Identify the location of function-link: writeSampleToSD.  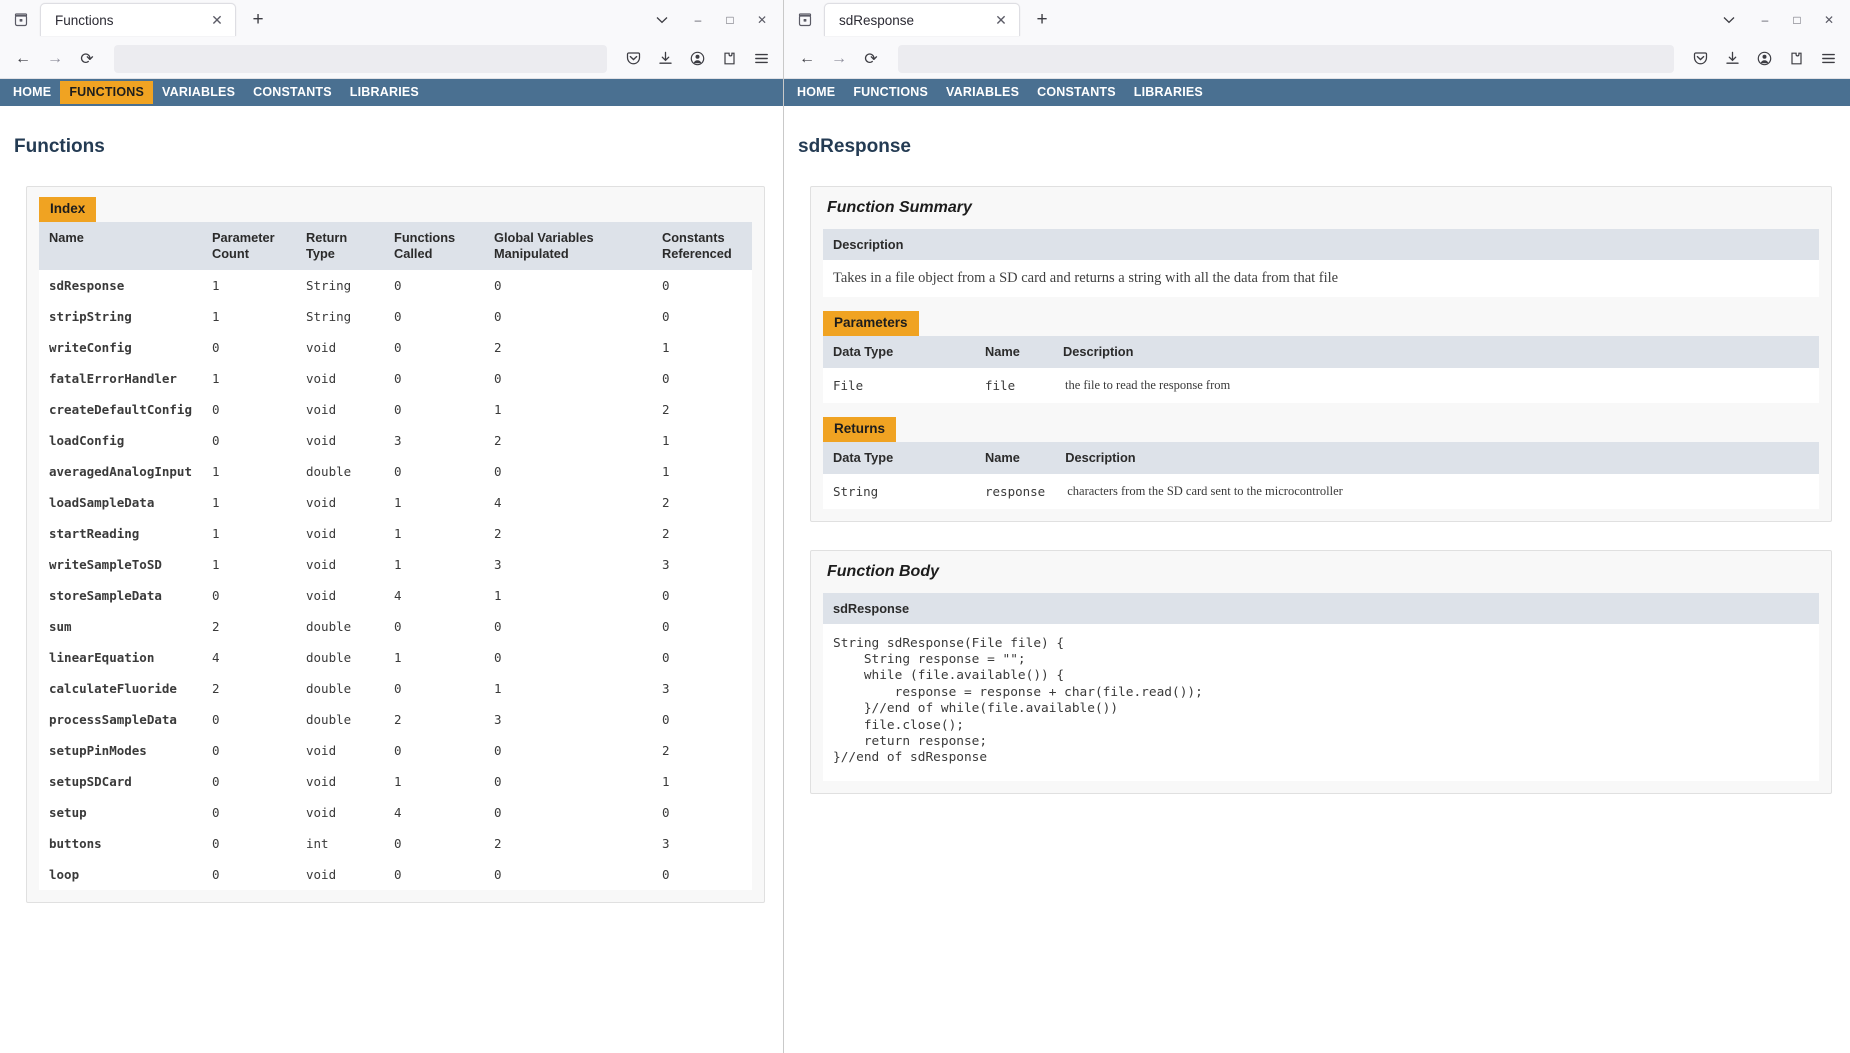
(120, 564).